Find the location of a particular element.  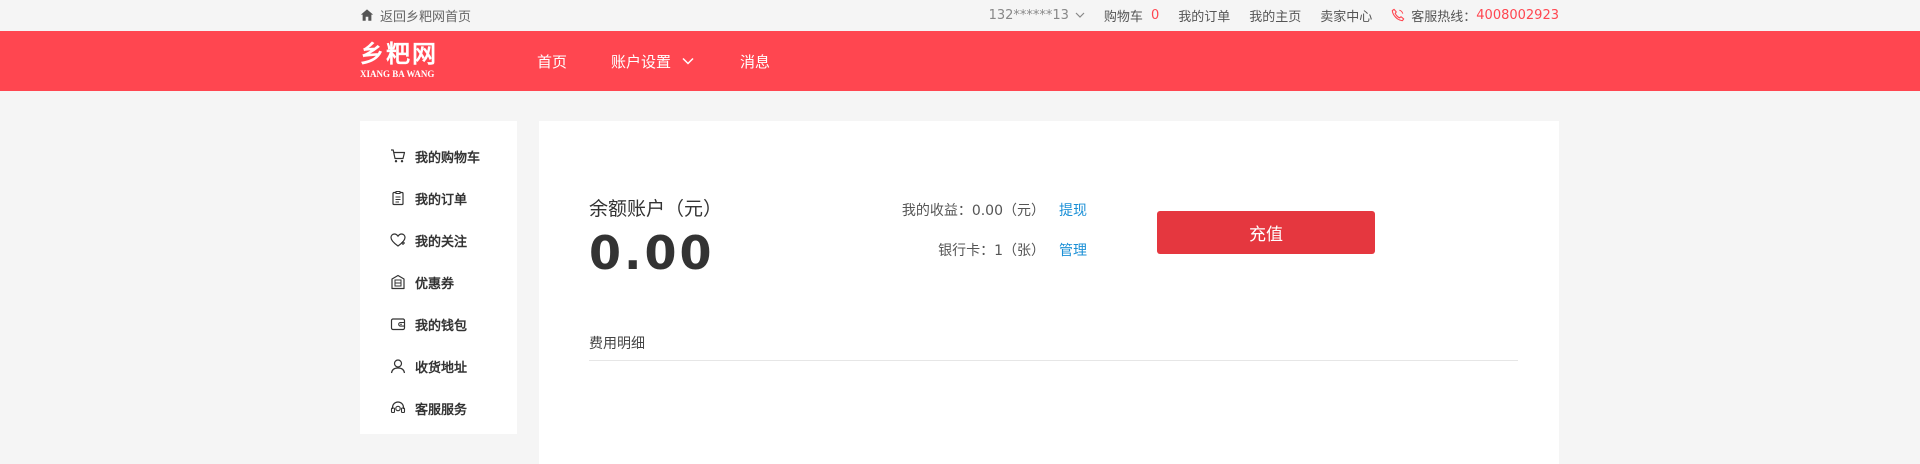

sidebar-item-label: 我的钱包 is located at coordinates (441, 326).